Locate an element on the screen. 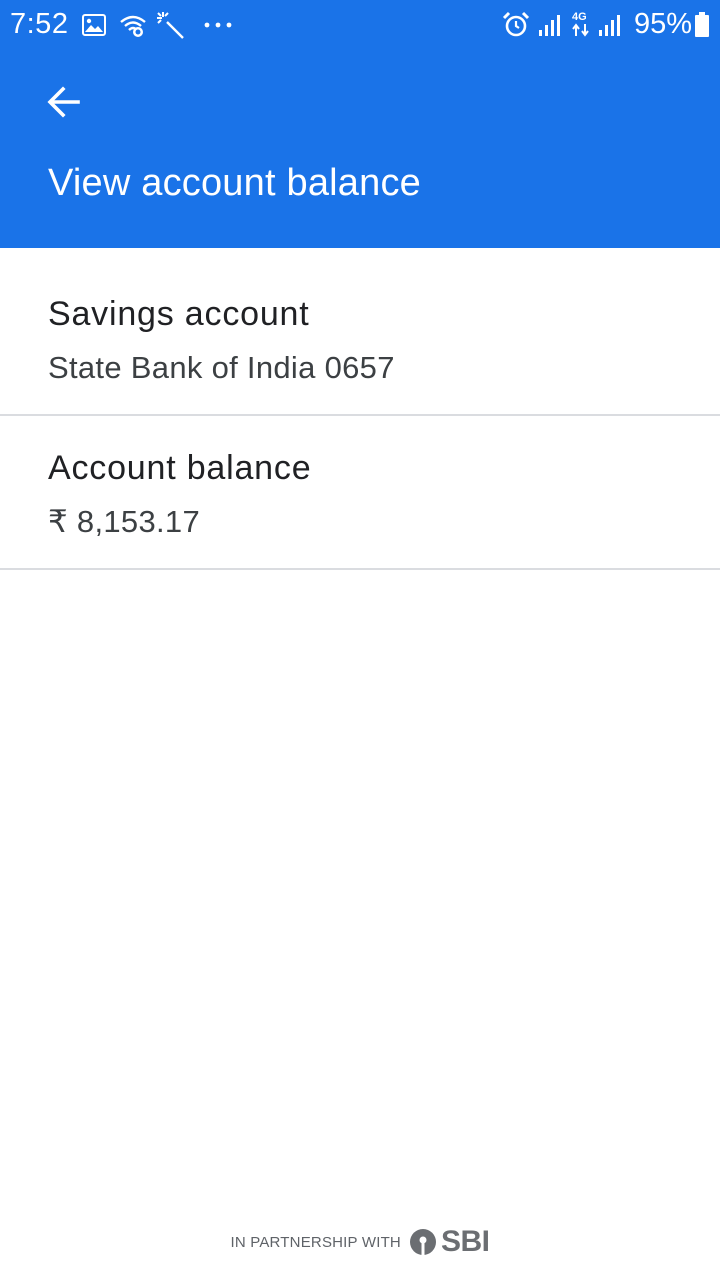 The height and width of the screenshot is (1280, 720). sbi-emblem-icon is located at coordinates (422, 1242).